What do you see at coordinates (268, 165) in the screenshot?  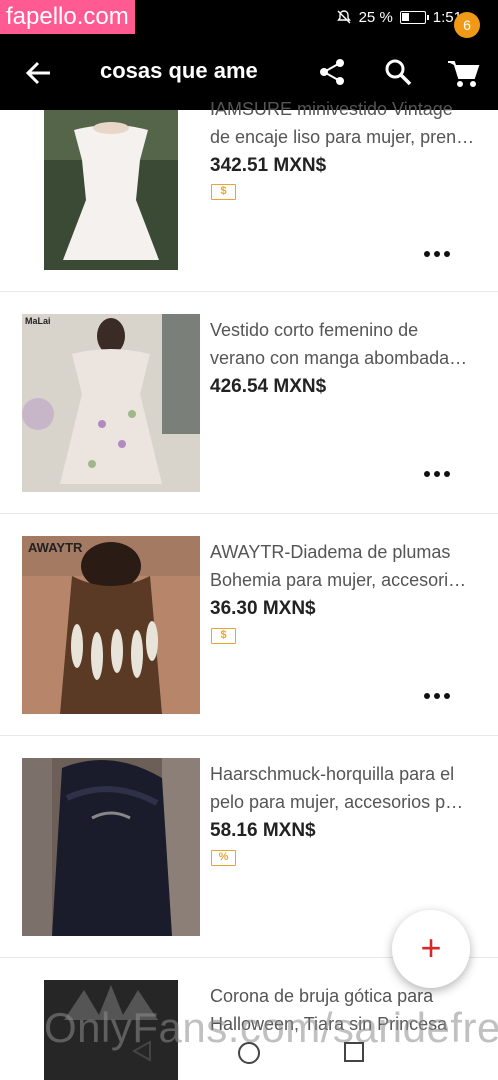 I see `product-price: 342.51 MXN$` at bounding box center [268, 165].